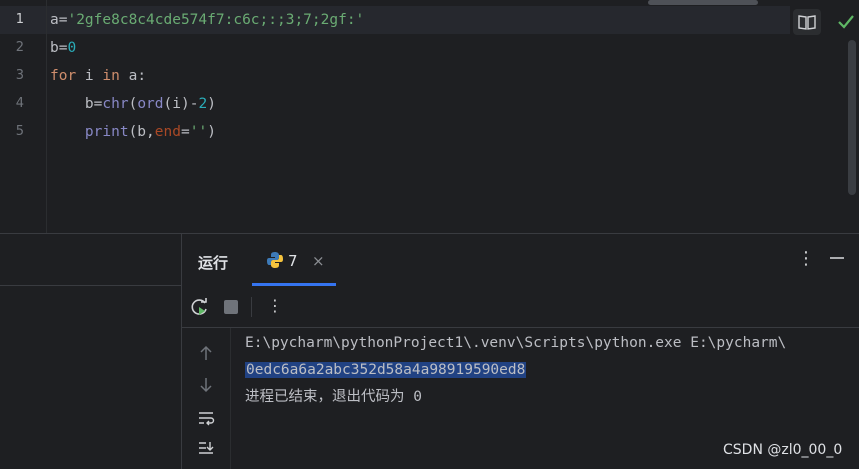  I want to click on code-token: 2, so click(203, 104).